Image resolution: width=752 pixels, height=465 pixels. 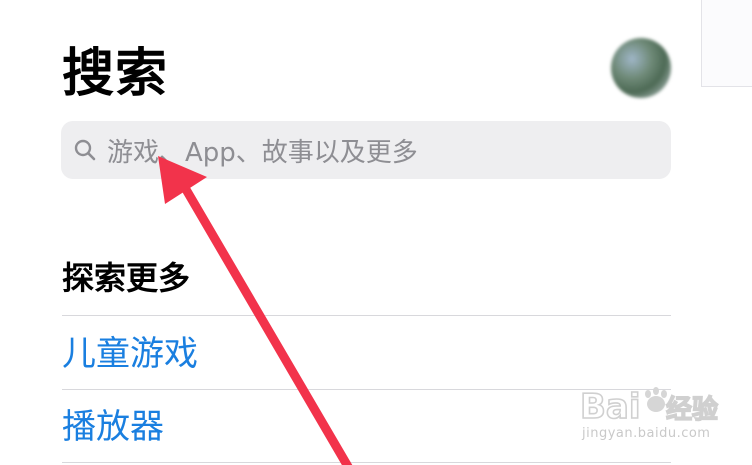 What do you see at coordinates (726, 43) in the screenshot?
I see `side-panel-edge` at bounding box center [726, 43].